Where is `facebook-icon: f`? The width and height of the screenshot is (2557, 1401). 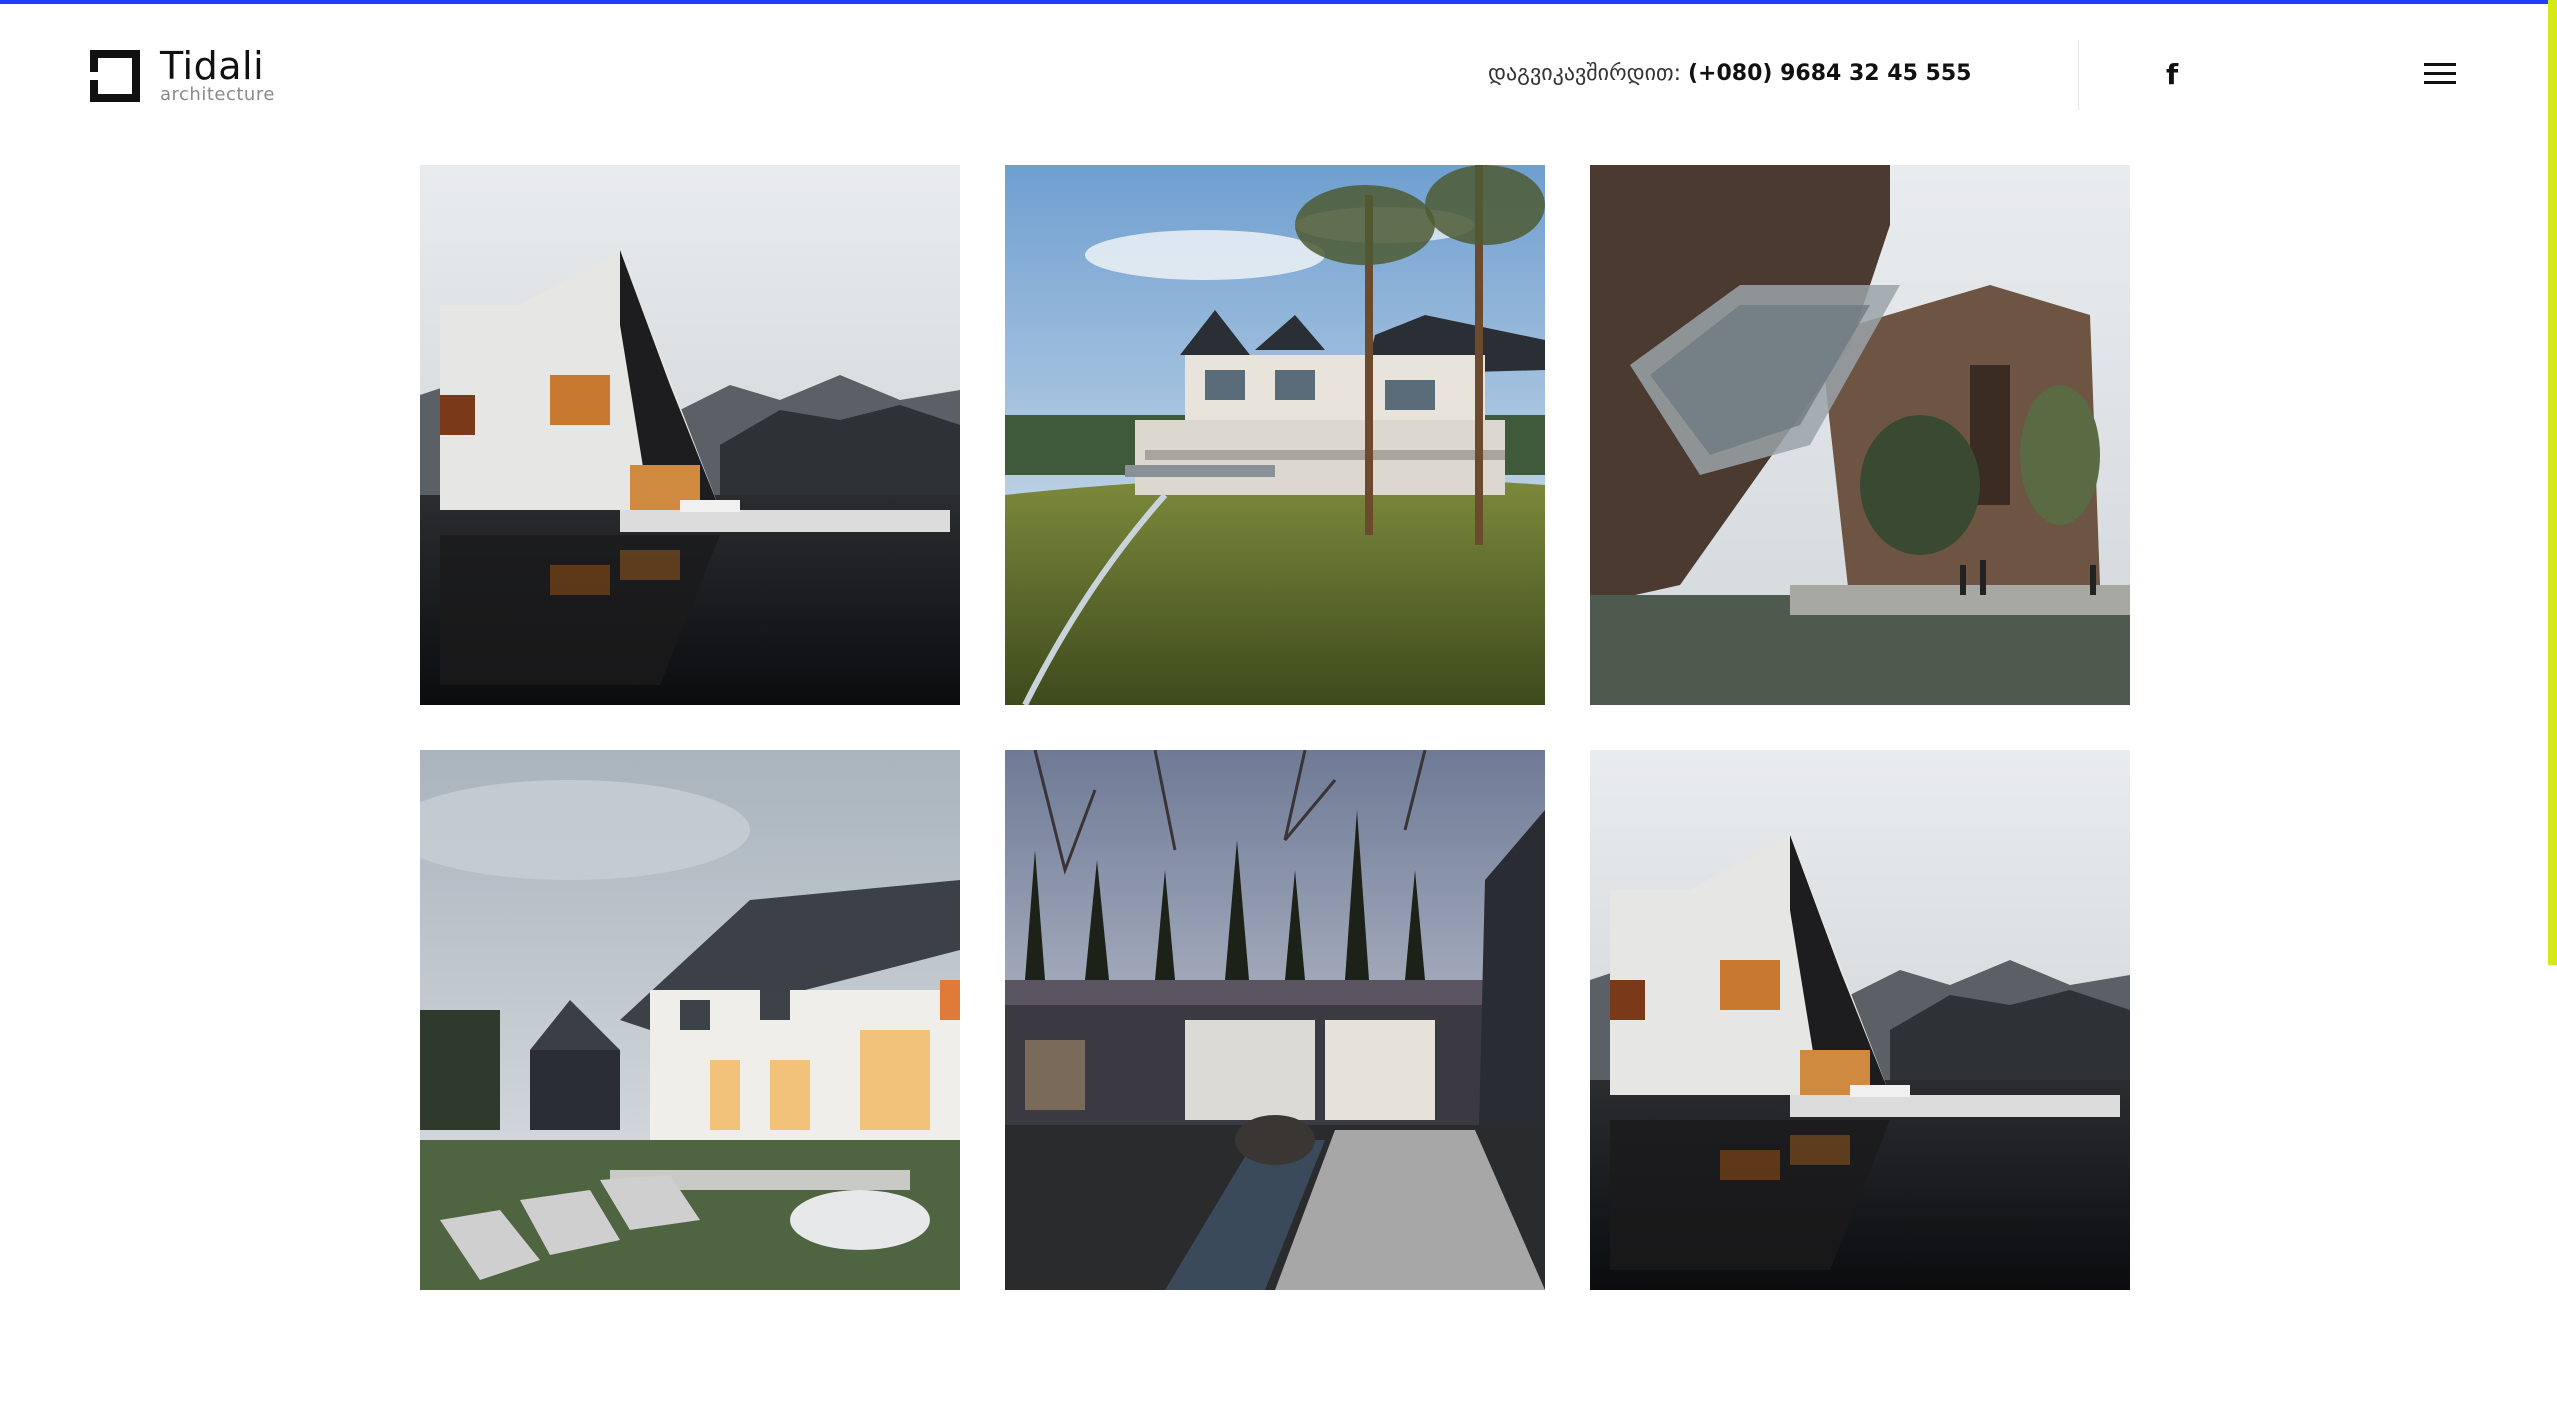
facebook-icon: f is located at coordinates (2172, 75).